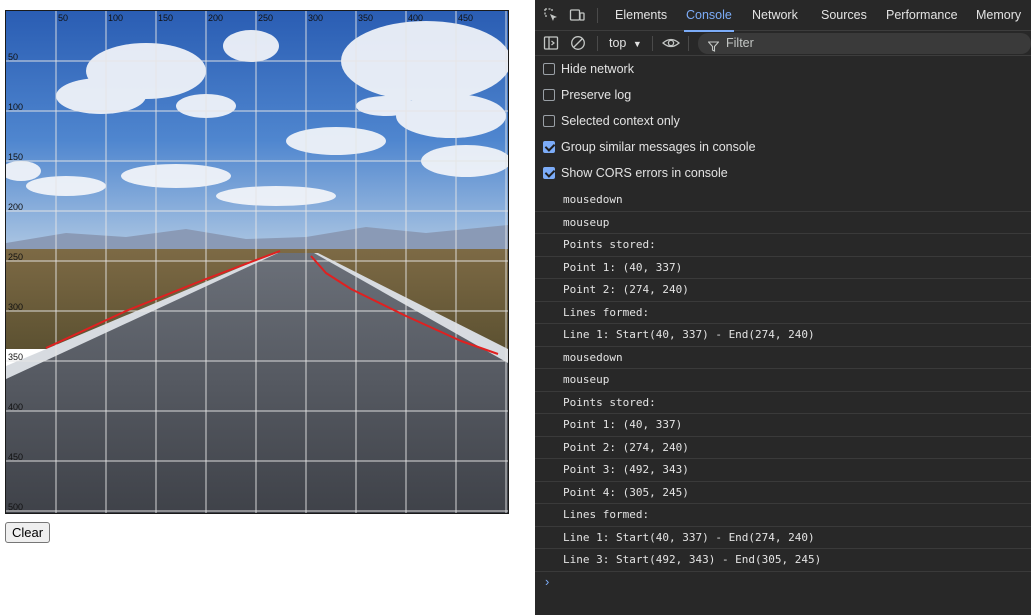 This screenshot has height=615, width=1031. I want to click on tab-console: Console, so click(709, 16).